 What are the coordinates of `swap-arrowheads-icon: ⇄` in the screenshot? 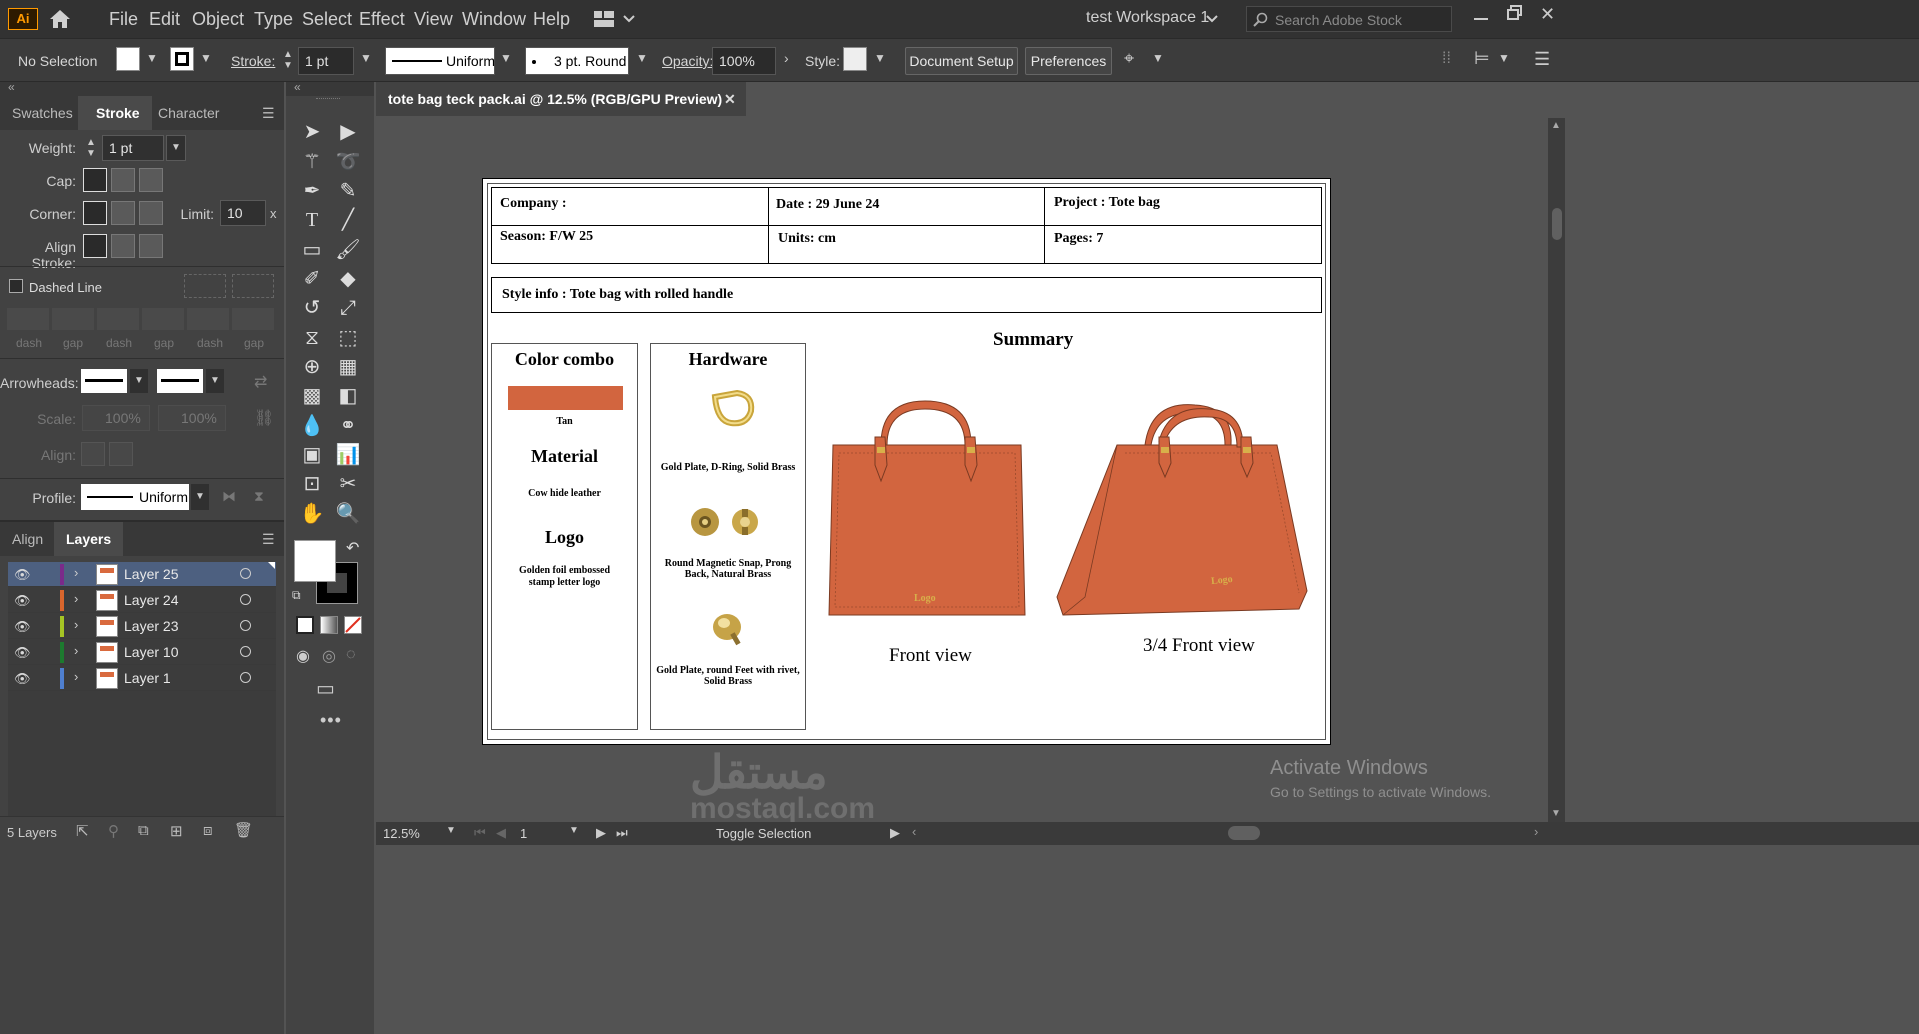 It's located at (260, 382).